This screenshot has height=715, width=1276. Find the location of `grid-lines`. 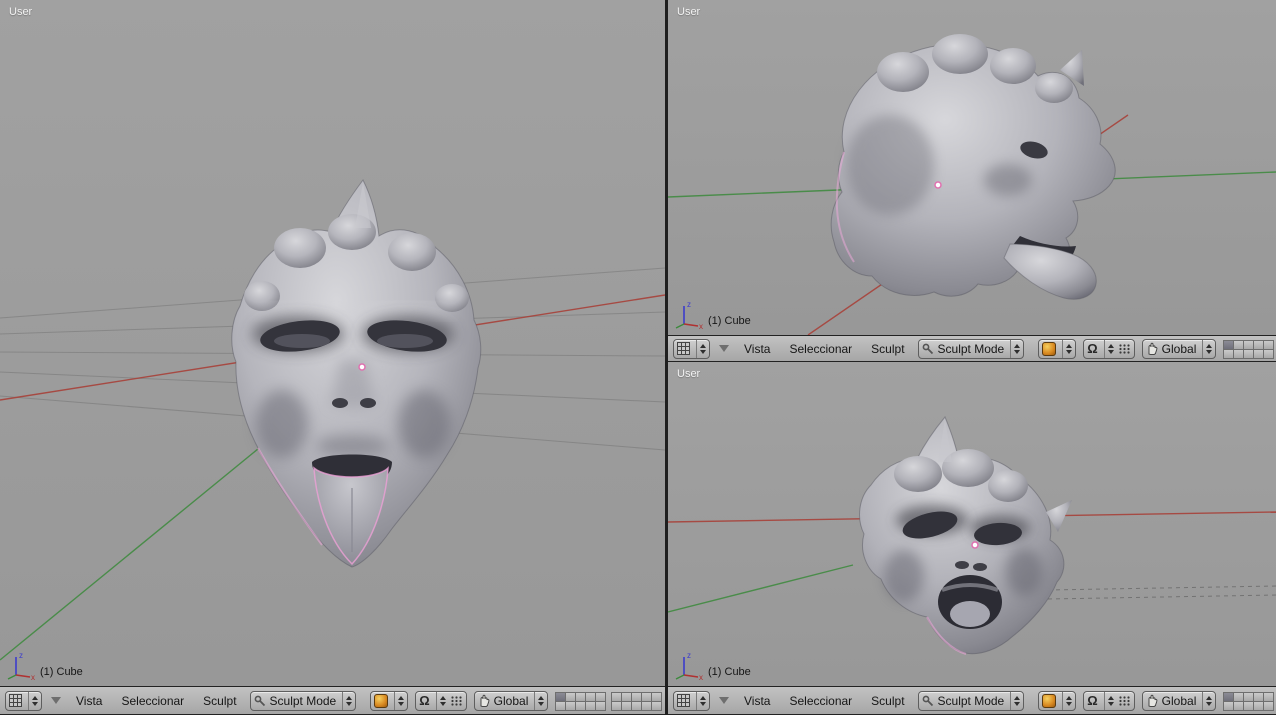

grid-lines is located at coordinates (1161, 592).